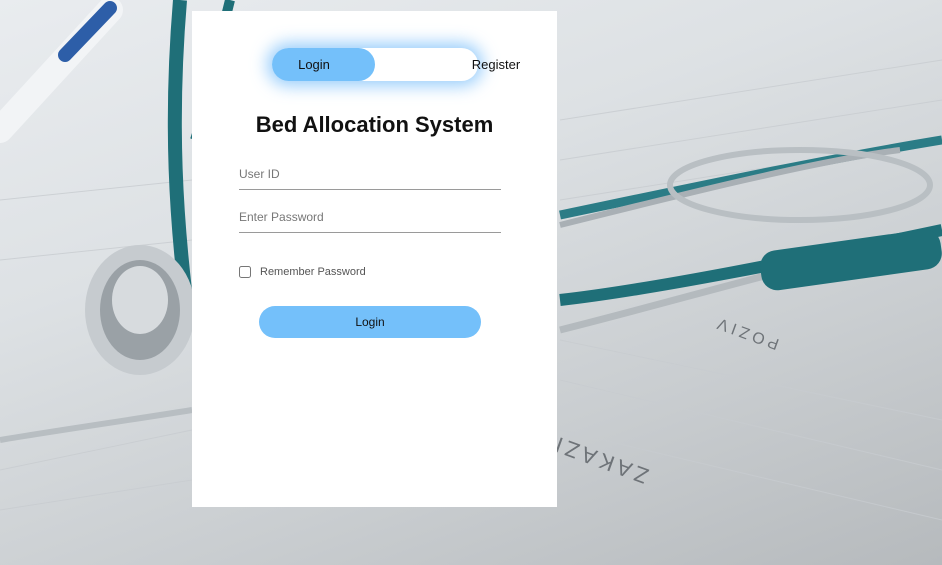 The height and width of the screenshot is (565, 942). I want to click on user-id-input, so click(370, 174).